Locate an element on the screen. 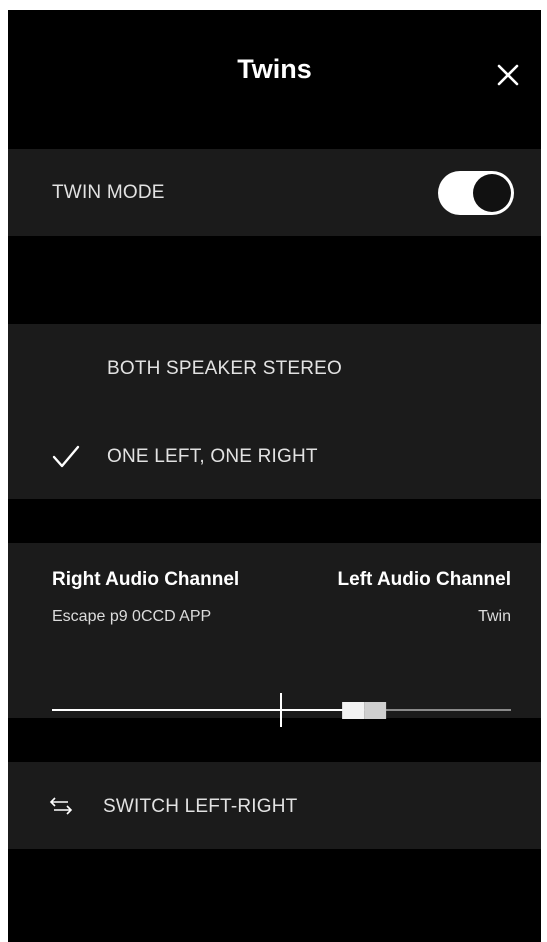  close-icon is located at coordinates (508, 75).